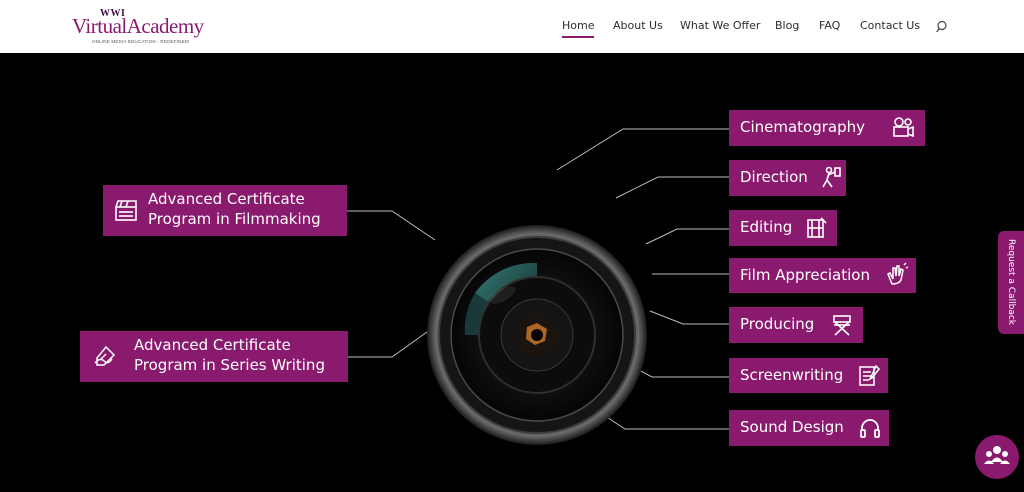 This screenshot has width=1024, height=492. What do you see at coordinates (897, 275) in the screenshot?
I see `clapping-hands-icon` at bounding box center [897, 275].